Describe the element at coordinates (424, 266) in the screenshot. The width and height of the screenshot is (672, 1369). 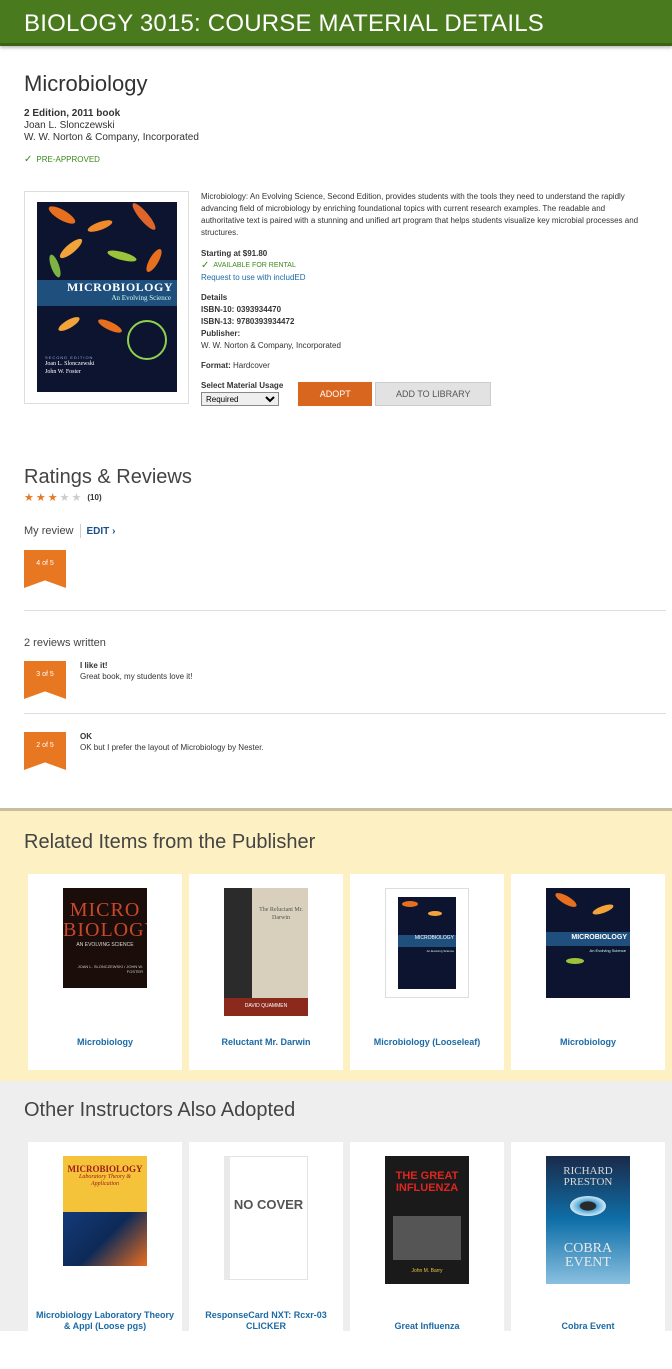
I see `rental-status: ✓ AVAILABLE FOR RENTAL` at that location.